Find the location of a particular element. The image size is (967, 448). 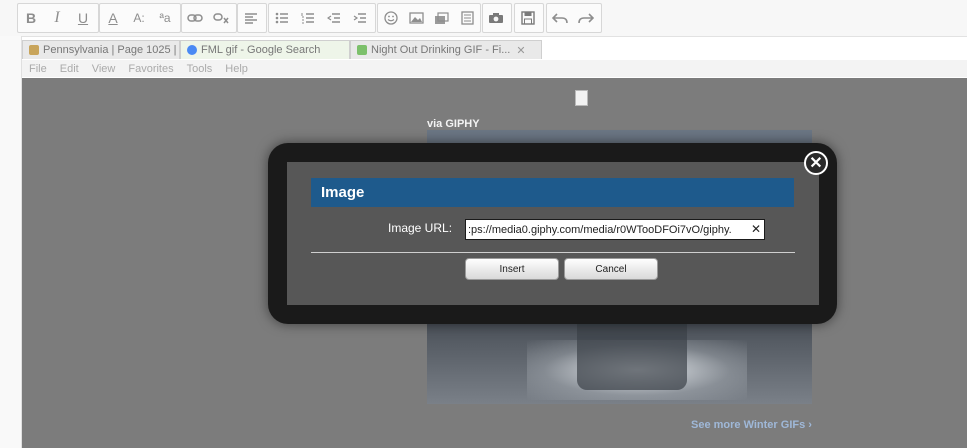

gallery-icon is located at coordinates (442, 18).